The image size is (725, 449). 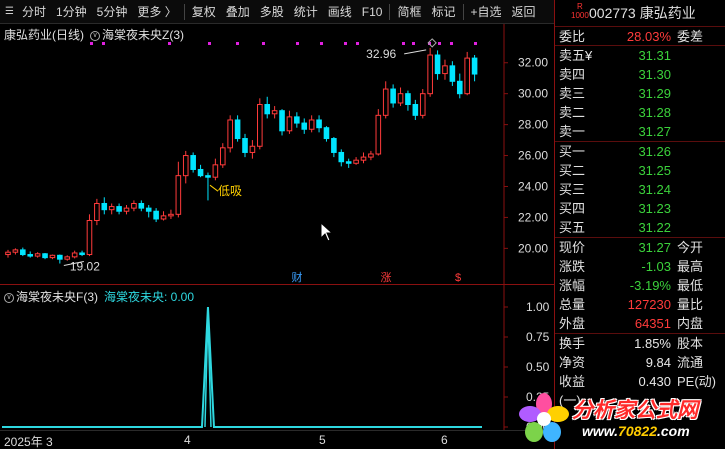 I want to click on price-tick-label: 22.00, so click(x=533, y=217).